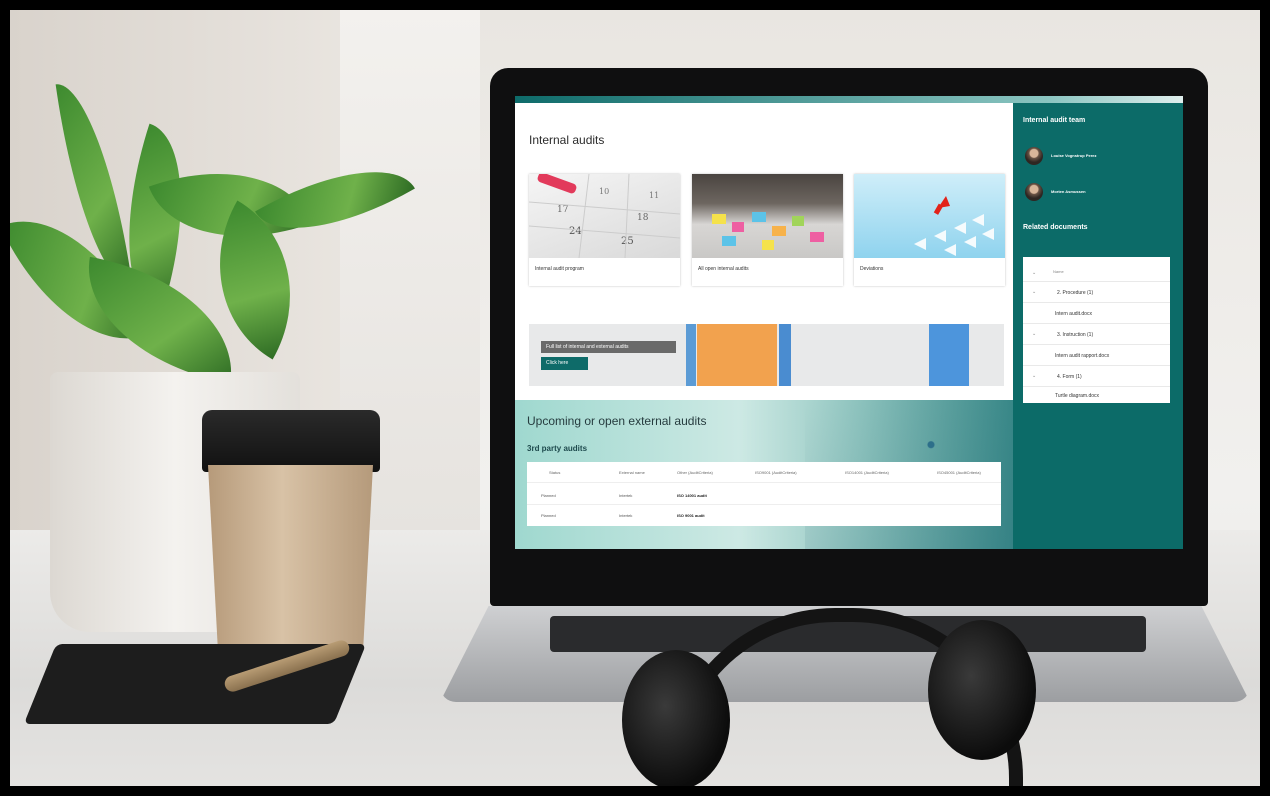 The image size is (1270, 796). What do you see at coordinates (676, 718) in the screenshot?
I see `headphones-left-cup` at bounding box center [676, 718].